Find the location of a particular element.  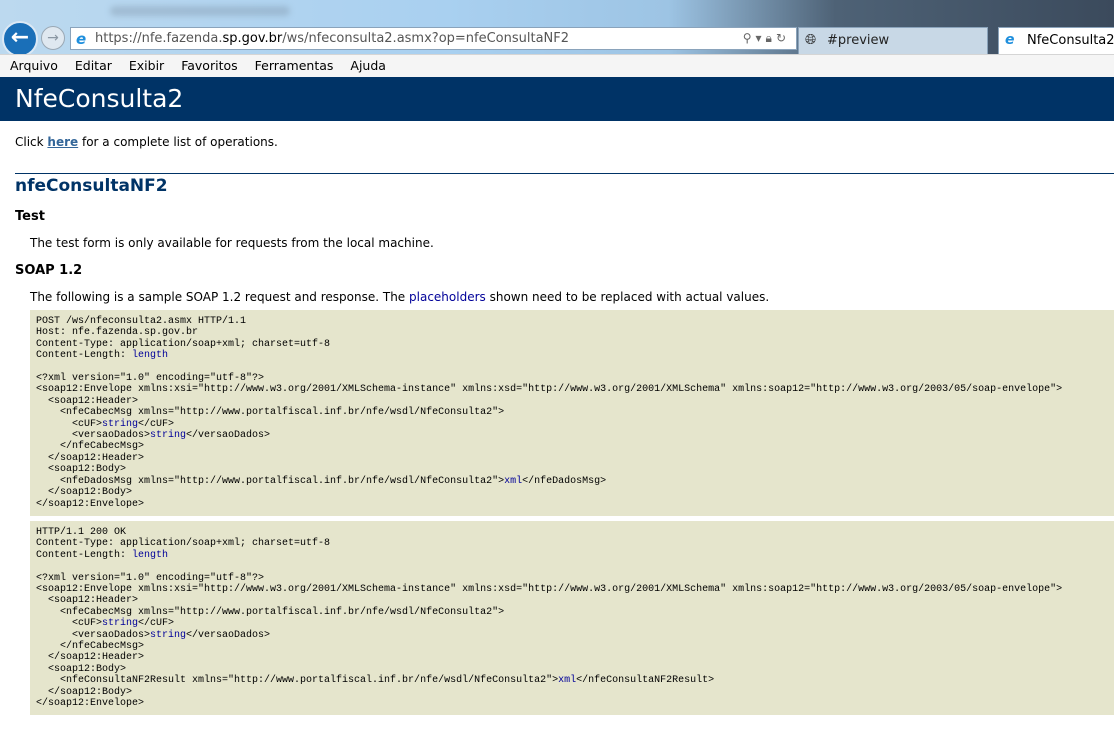

menu-ajuda: Ajuda is located at coordinates (368, 66).